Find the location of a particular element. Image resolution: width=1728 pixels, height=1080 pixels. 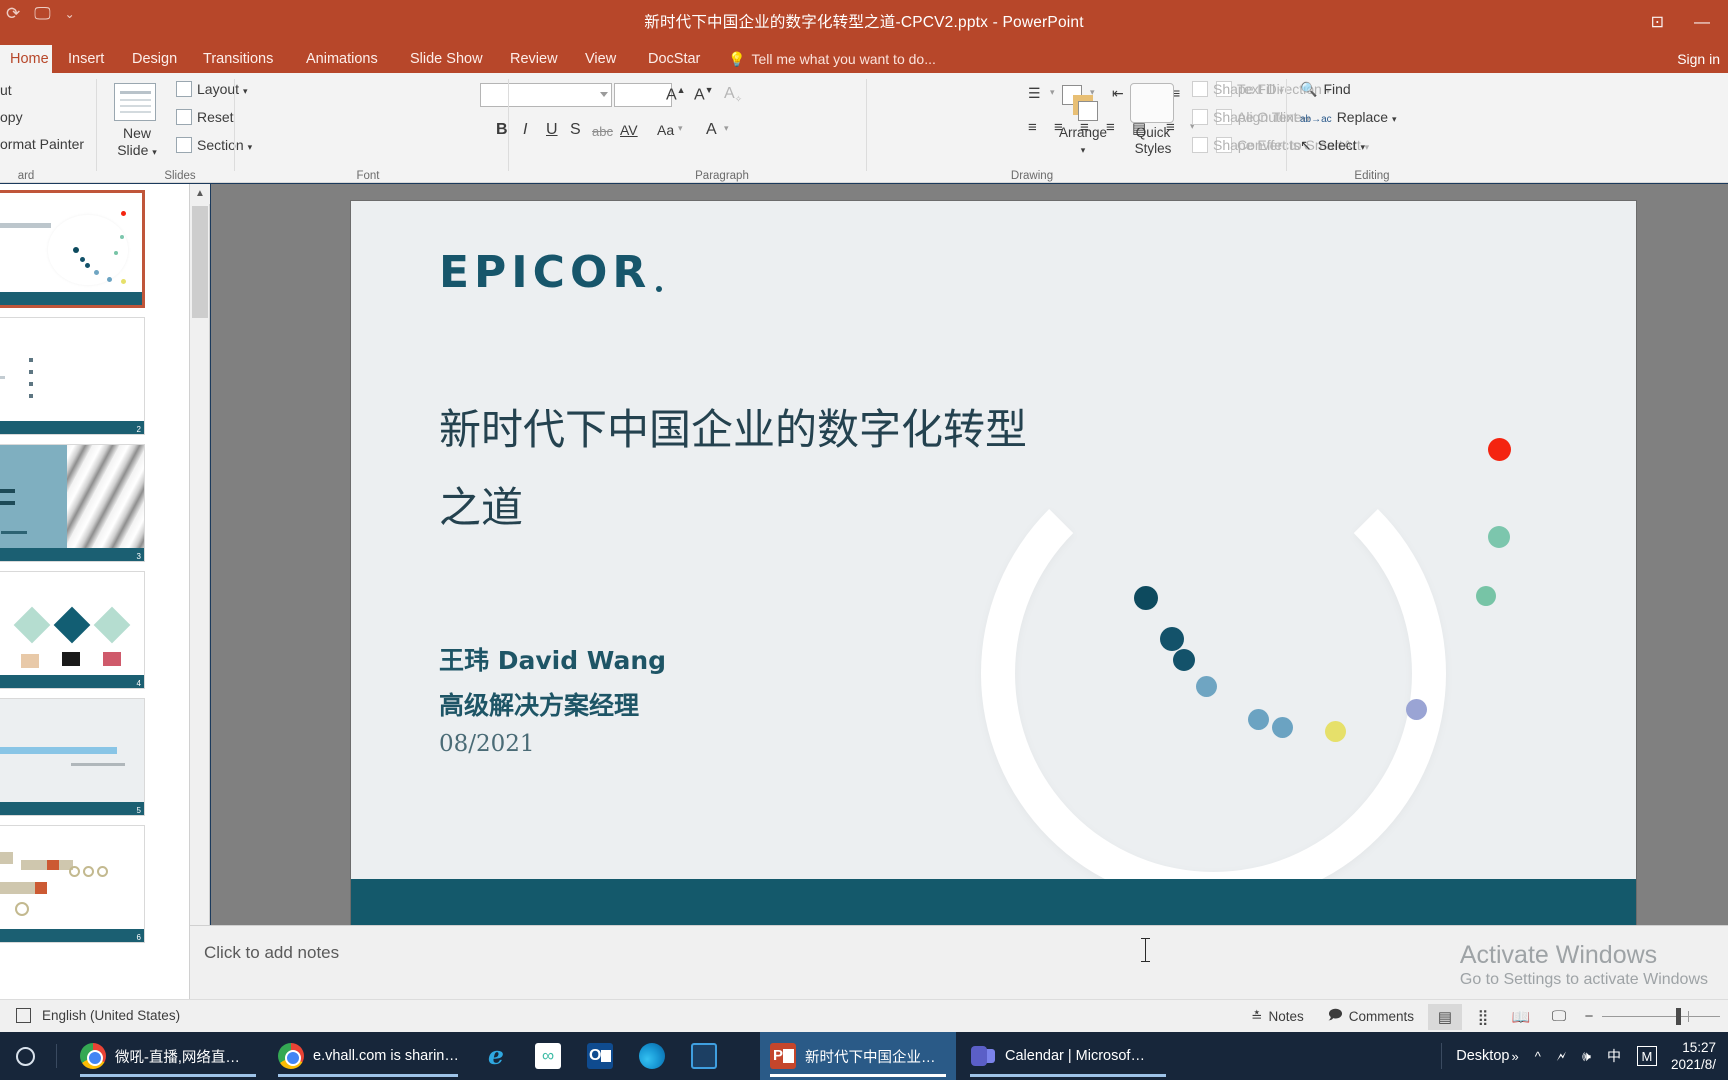

powerpoint-icon is located at coordinates (783, 1056).